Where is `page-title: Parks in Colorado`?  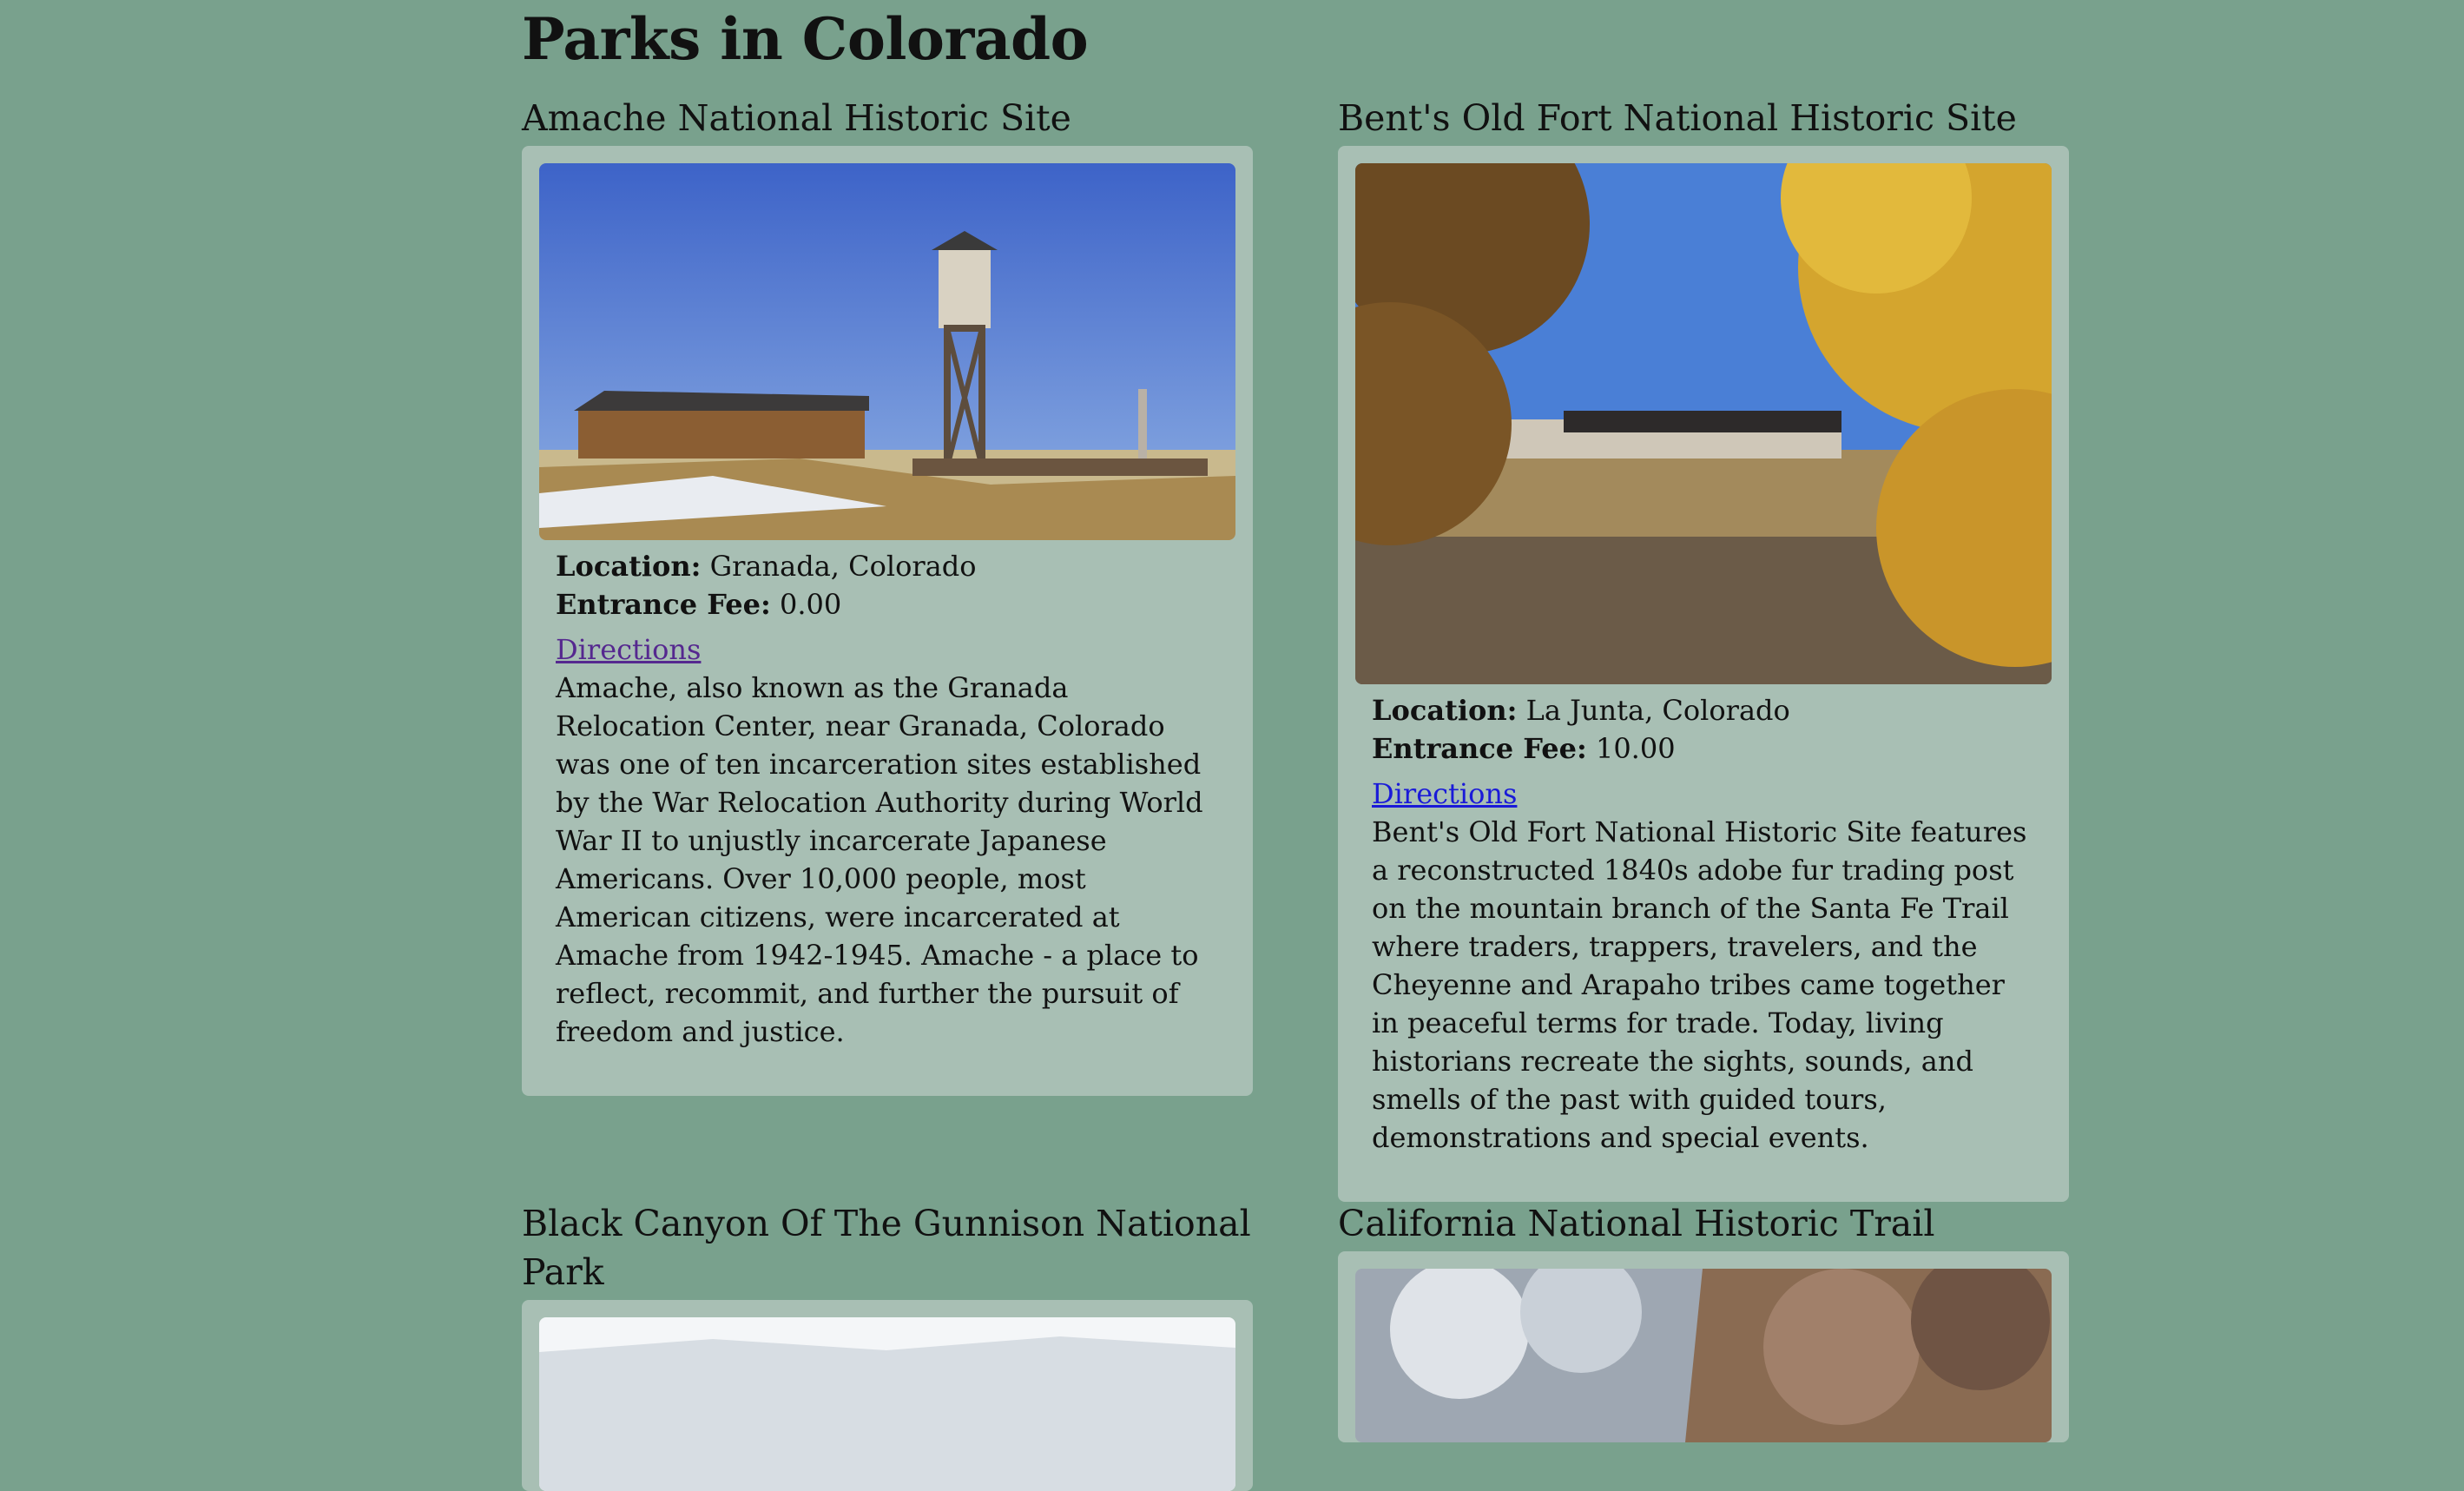
page-title: Parks in Colorado is located at coordinates (805, 39).